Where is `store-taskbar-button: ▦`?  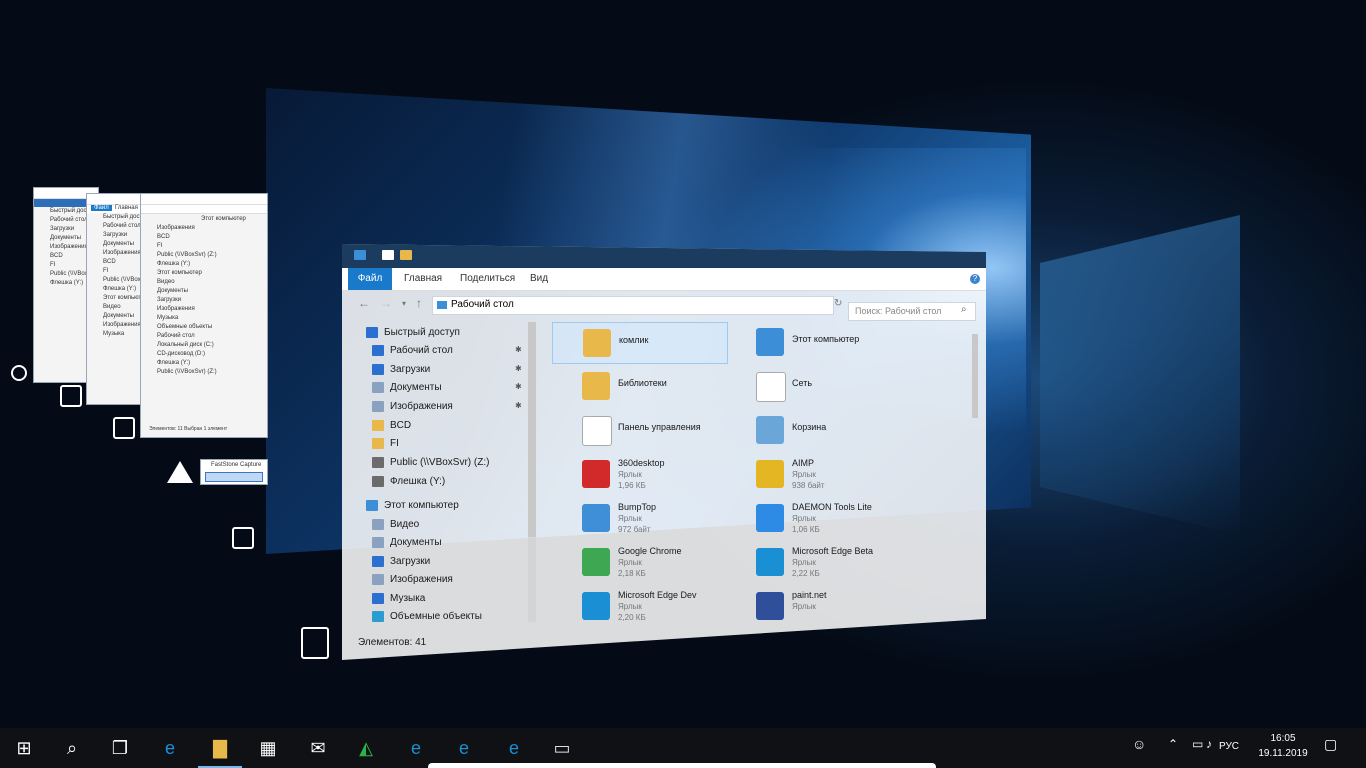 store-taskbar-button: ▦ is located at coordinates (268, 748).